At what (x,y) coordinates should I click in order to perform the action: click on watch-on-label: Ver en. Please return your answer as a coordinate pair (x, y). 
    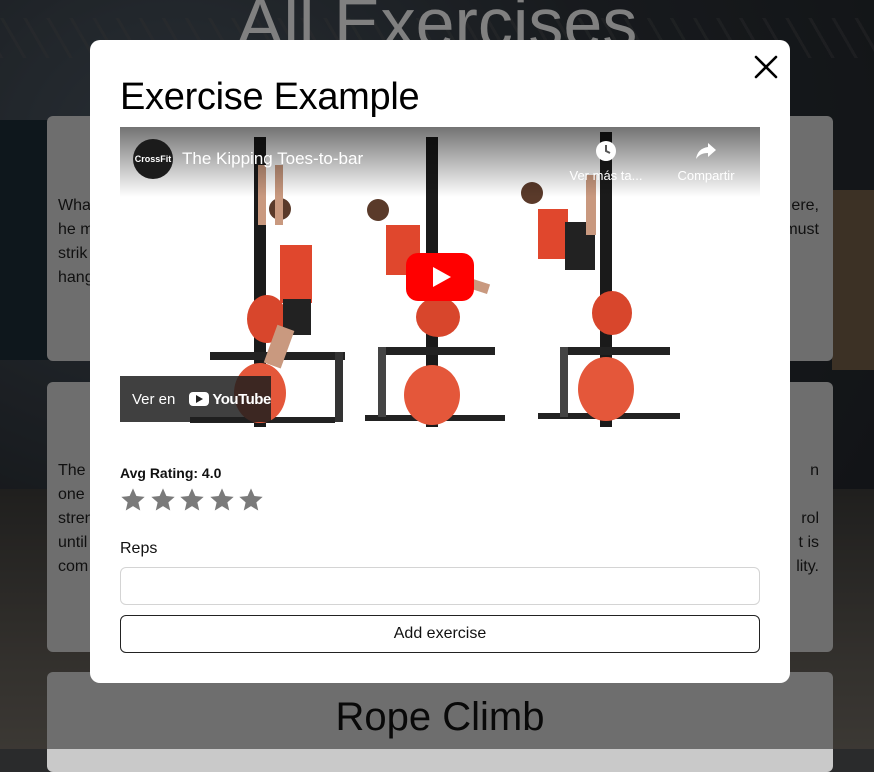
    Looking at the image, I should click on (154, 399).